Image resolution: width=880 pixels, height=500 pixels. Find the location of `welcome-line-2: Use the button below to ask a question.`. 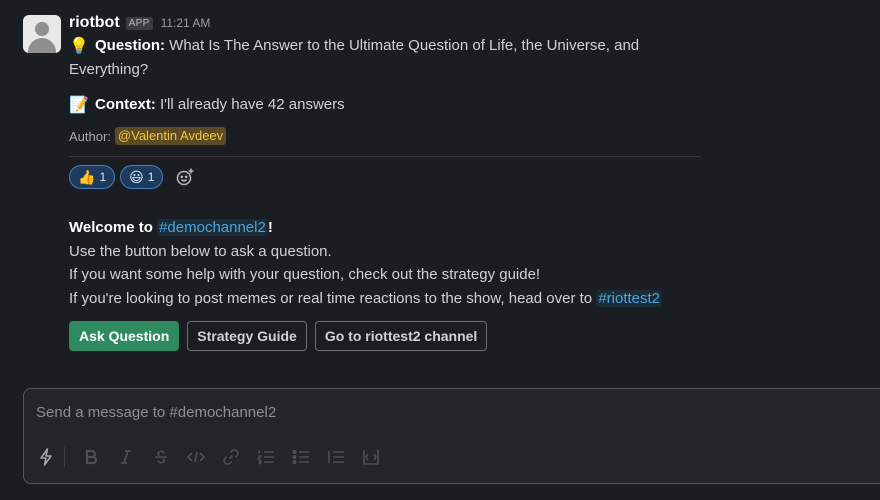

welcome-line-2: Use the button below to ask a question. is located at coordinates (200, 251).